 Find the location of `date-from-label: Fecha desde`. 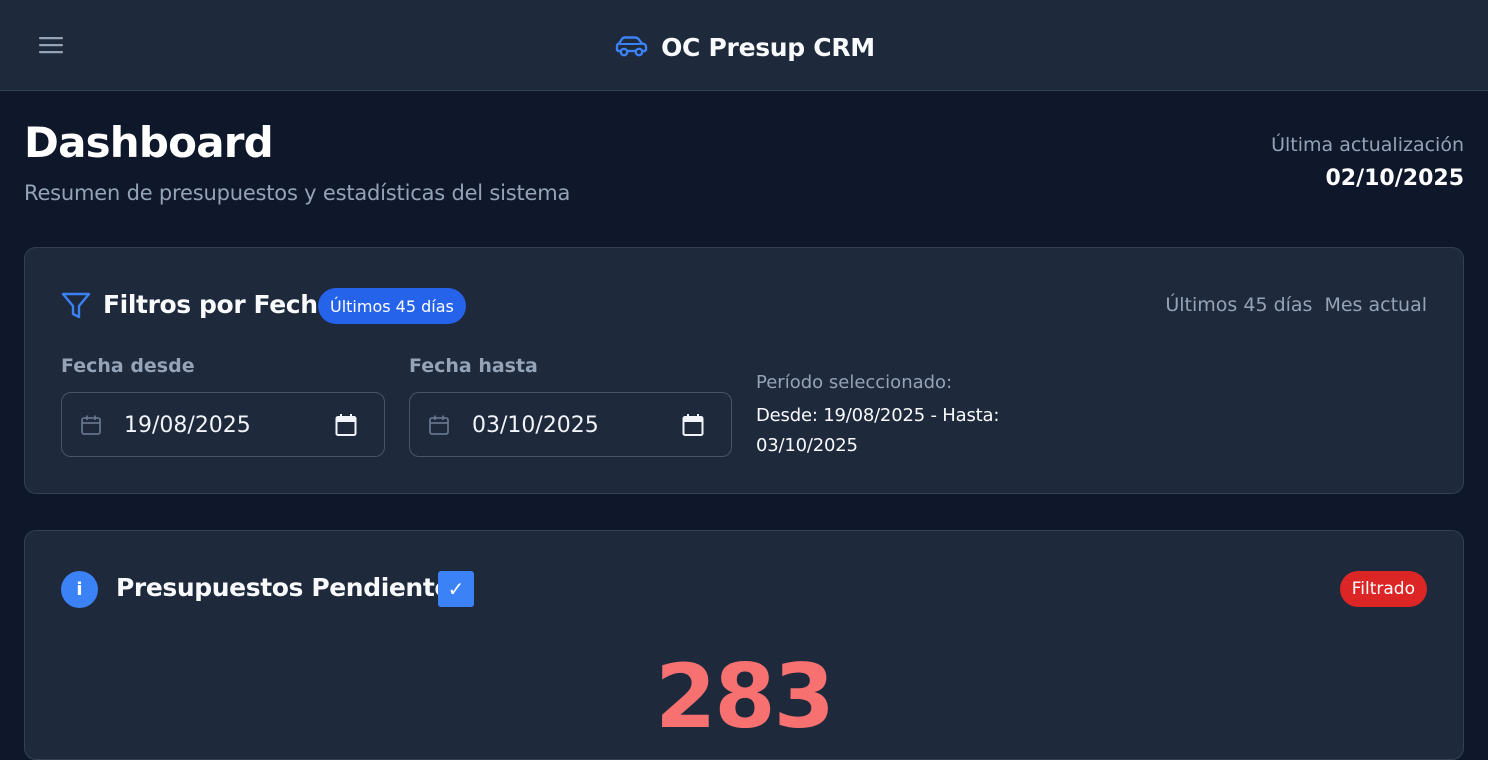

date-from-label: Fecha desde is located at coordinates (128, 366).